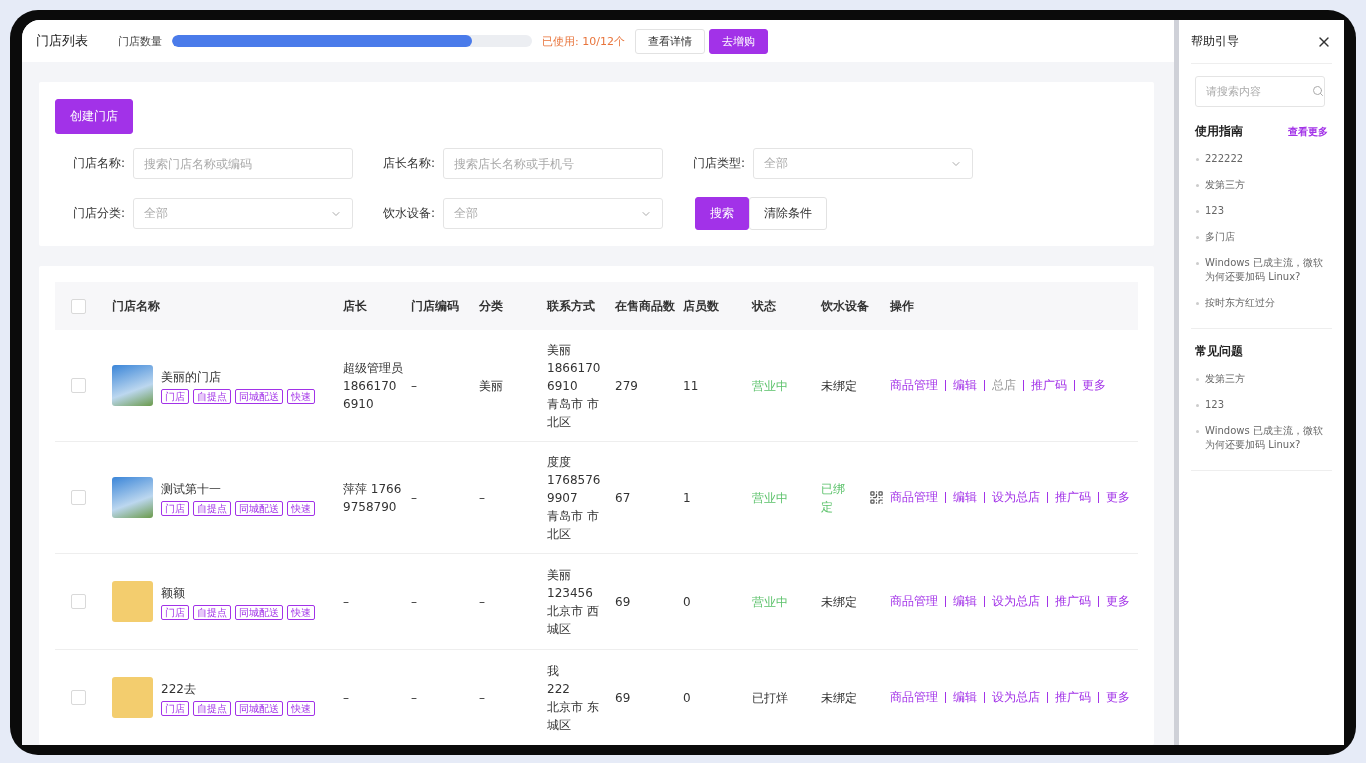  What do you see at coordinates (94, 116) in the screenshot?
I see `create-store-button: 创建门店` at bounding box center [94, 116].